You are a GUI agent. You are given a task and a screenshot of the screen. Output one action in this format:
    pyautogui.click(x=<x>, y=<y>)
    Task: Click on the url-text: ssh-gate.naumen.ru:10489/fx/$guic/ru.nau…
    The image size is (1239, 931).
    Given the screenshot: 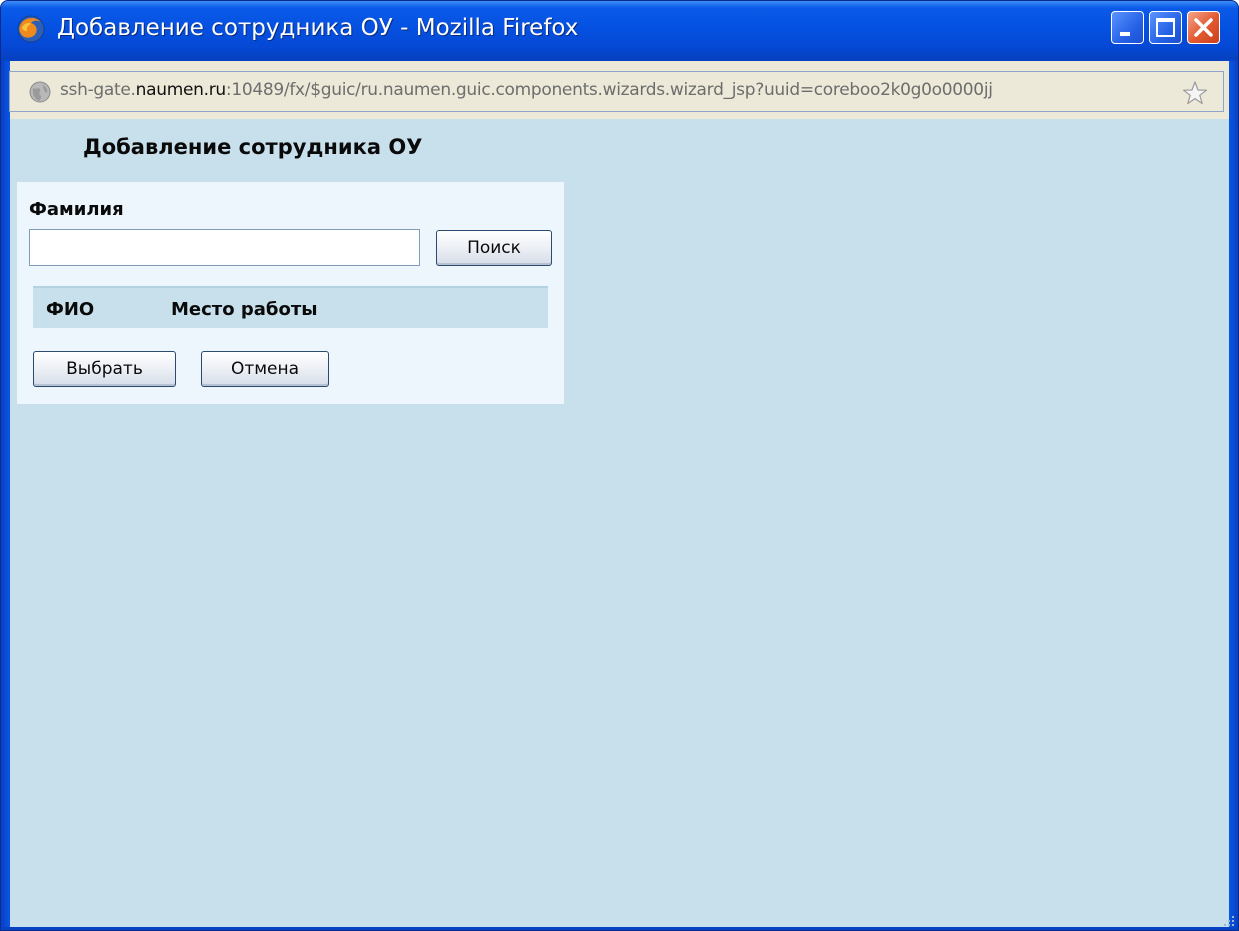 What is the action you would take?
    pyautogui.click(x=526, y=90)
    